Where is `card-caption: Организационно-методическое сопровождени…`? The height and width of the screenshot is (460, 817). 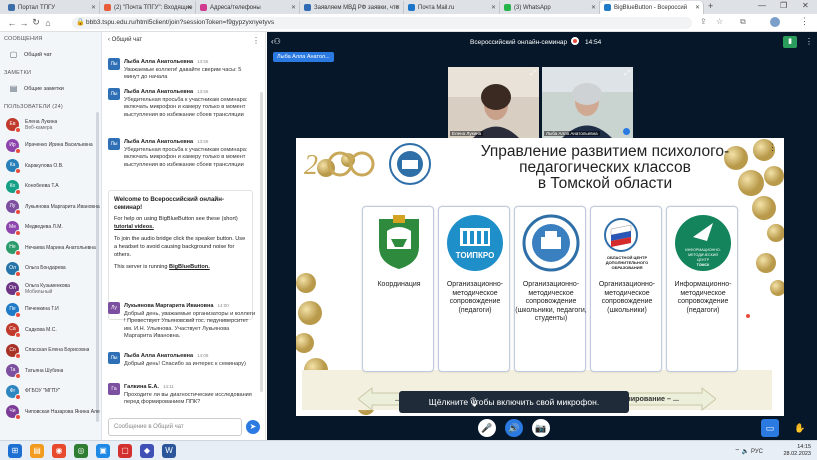
card-caption: Организационно-методическое сопровождени… is located at coordinates (475, 297).